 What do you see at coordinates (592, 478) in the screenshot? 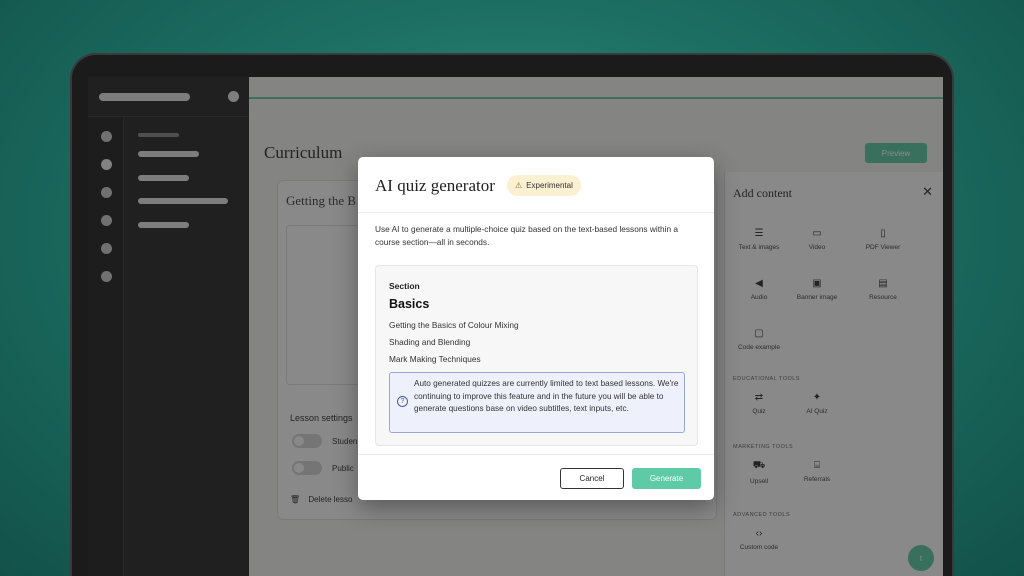
I see `cancel-button: Cancel` at bounding box center [592, 478].